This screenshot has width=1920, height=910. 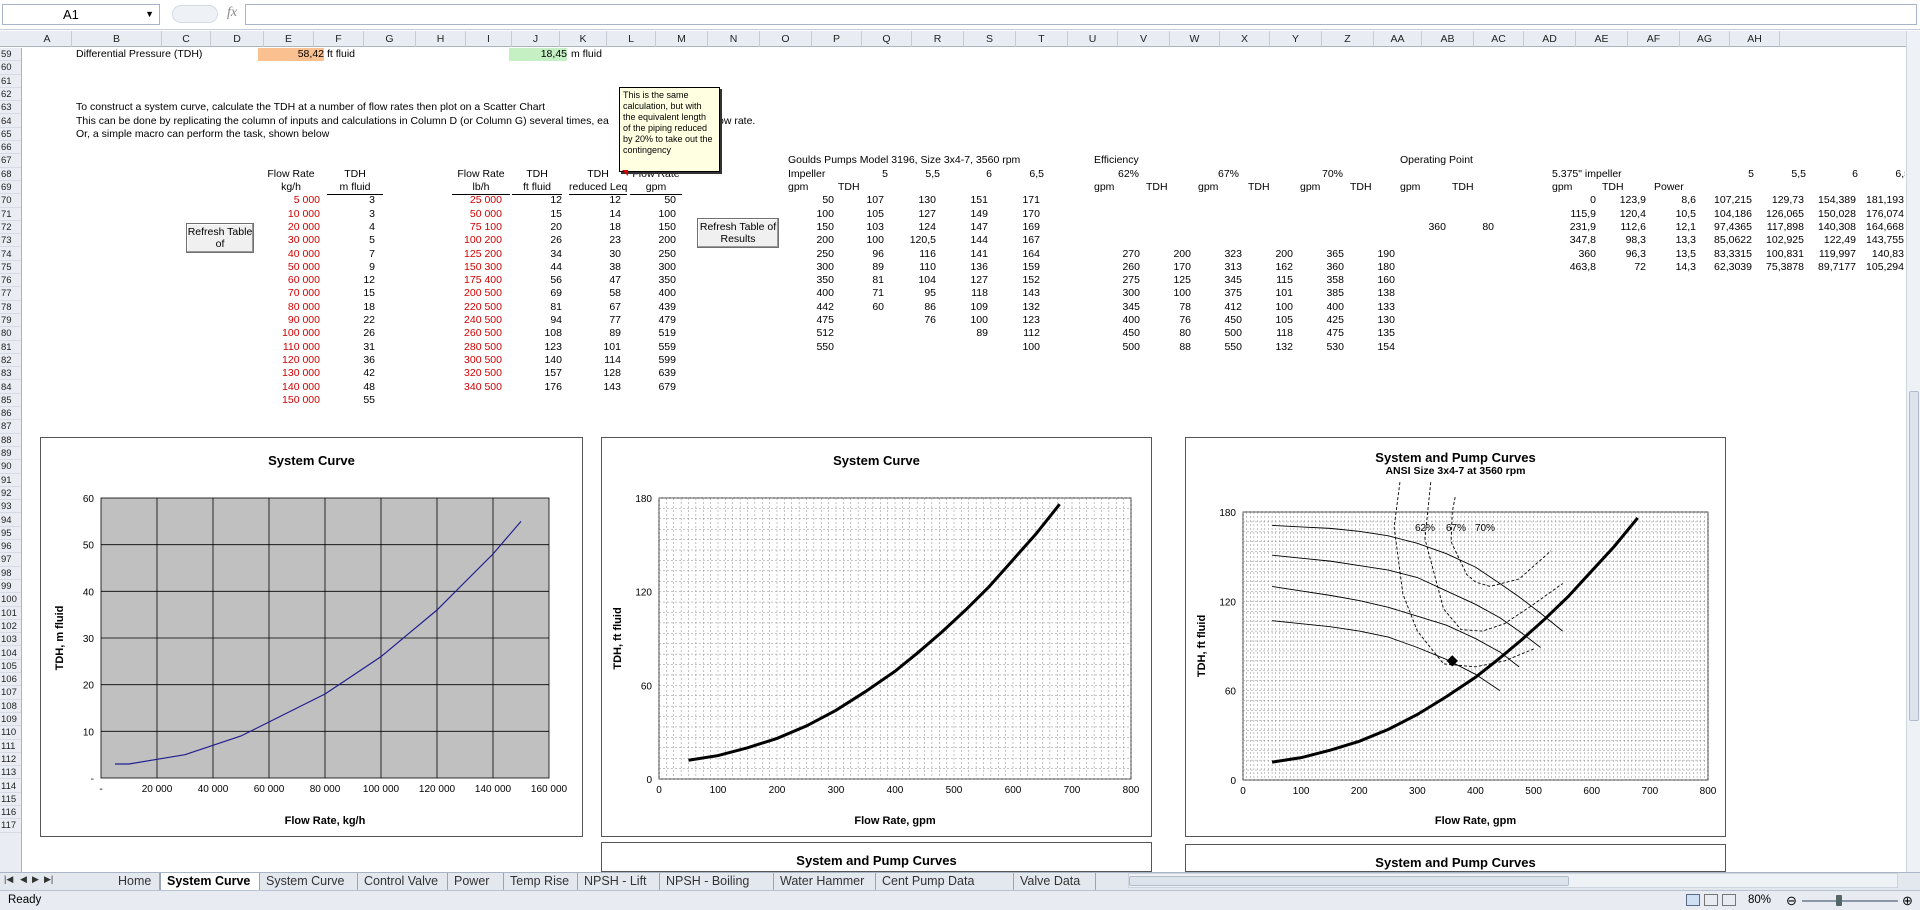 What do you see at coordinates (1332, 174) in the screenshot?
I see `eff-70: 70%` at bounding box center [1332, 174].